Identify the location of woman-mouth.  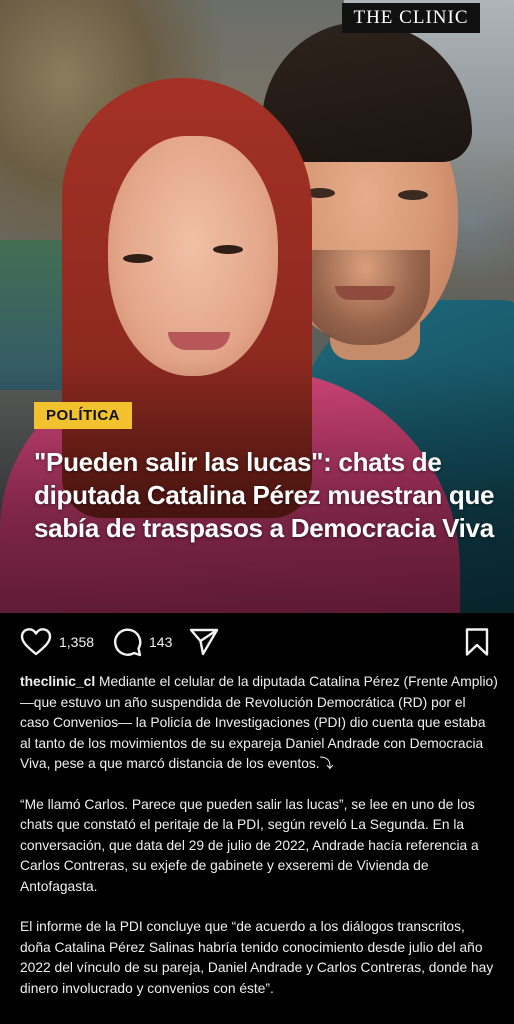
(199, 341).